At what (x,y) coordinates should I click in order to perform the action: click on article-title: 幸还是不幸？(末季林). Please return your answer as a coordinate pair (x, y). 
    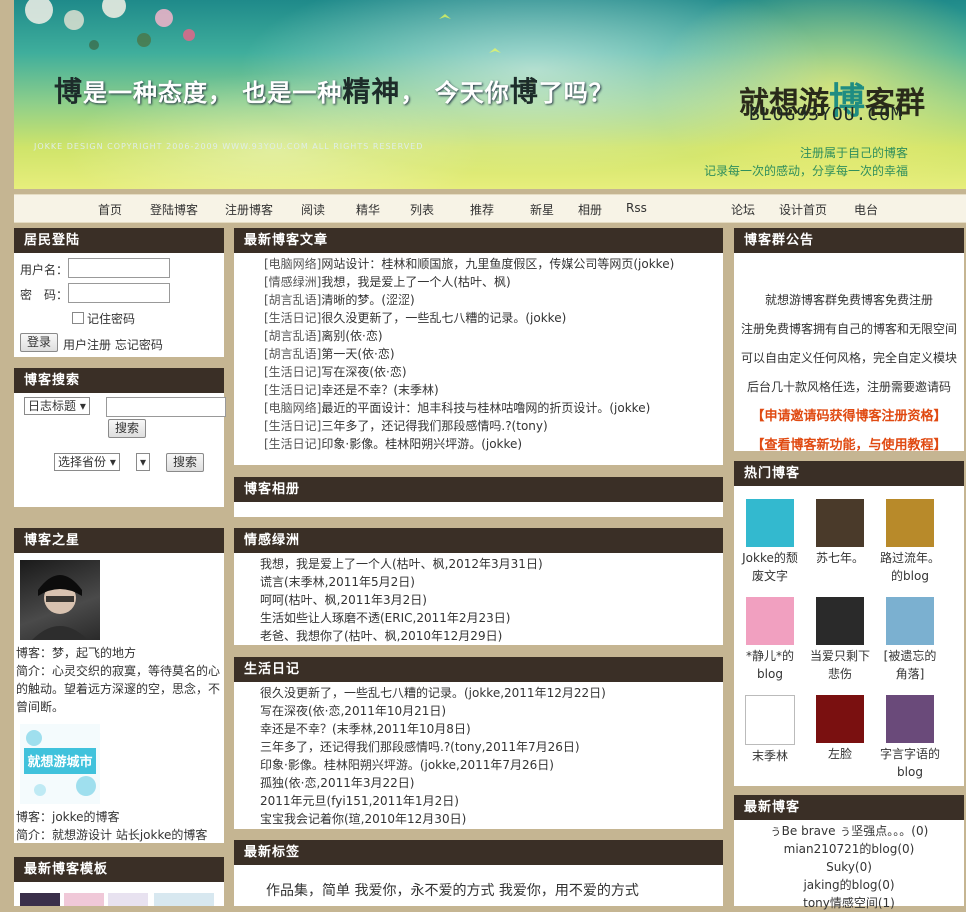
    Looking at the image, I should click on (379, 390).